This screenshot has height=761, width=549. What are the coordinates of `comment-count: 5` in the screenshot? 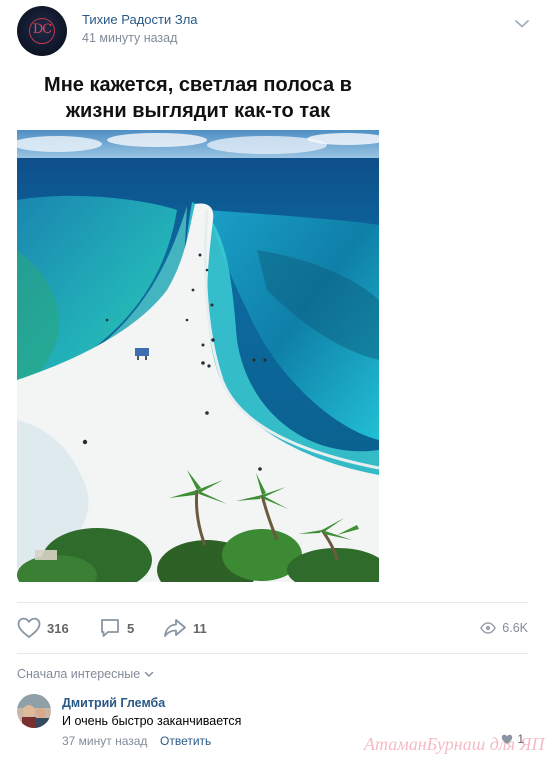 It's located at (131, 628).